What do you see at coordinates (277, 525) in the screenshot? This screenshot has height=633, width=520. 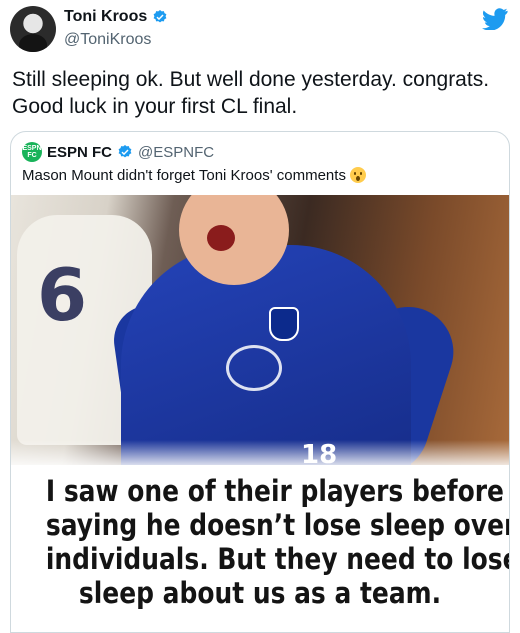 I see `image-quote-line: saying he doesn’t lose sleep over` at bounding box center [277, 525].